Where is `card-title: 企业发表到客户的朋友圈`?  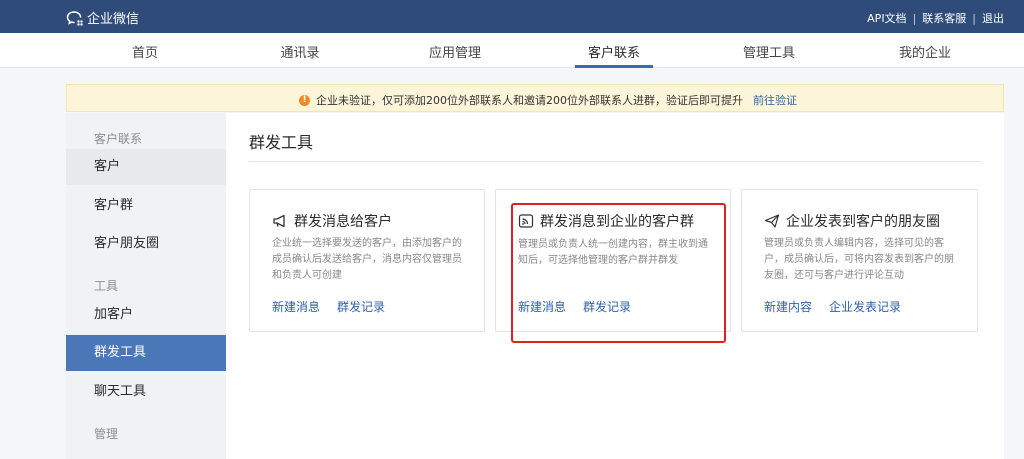 card-title: 企业发表到客户的朋友圈 is located at coordinates (863, 222).